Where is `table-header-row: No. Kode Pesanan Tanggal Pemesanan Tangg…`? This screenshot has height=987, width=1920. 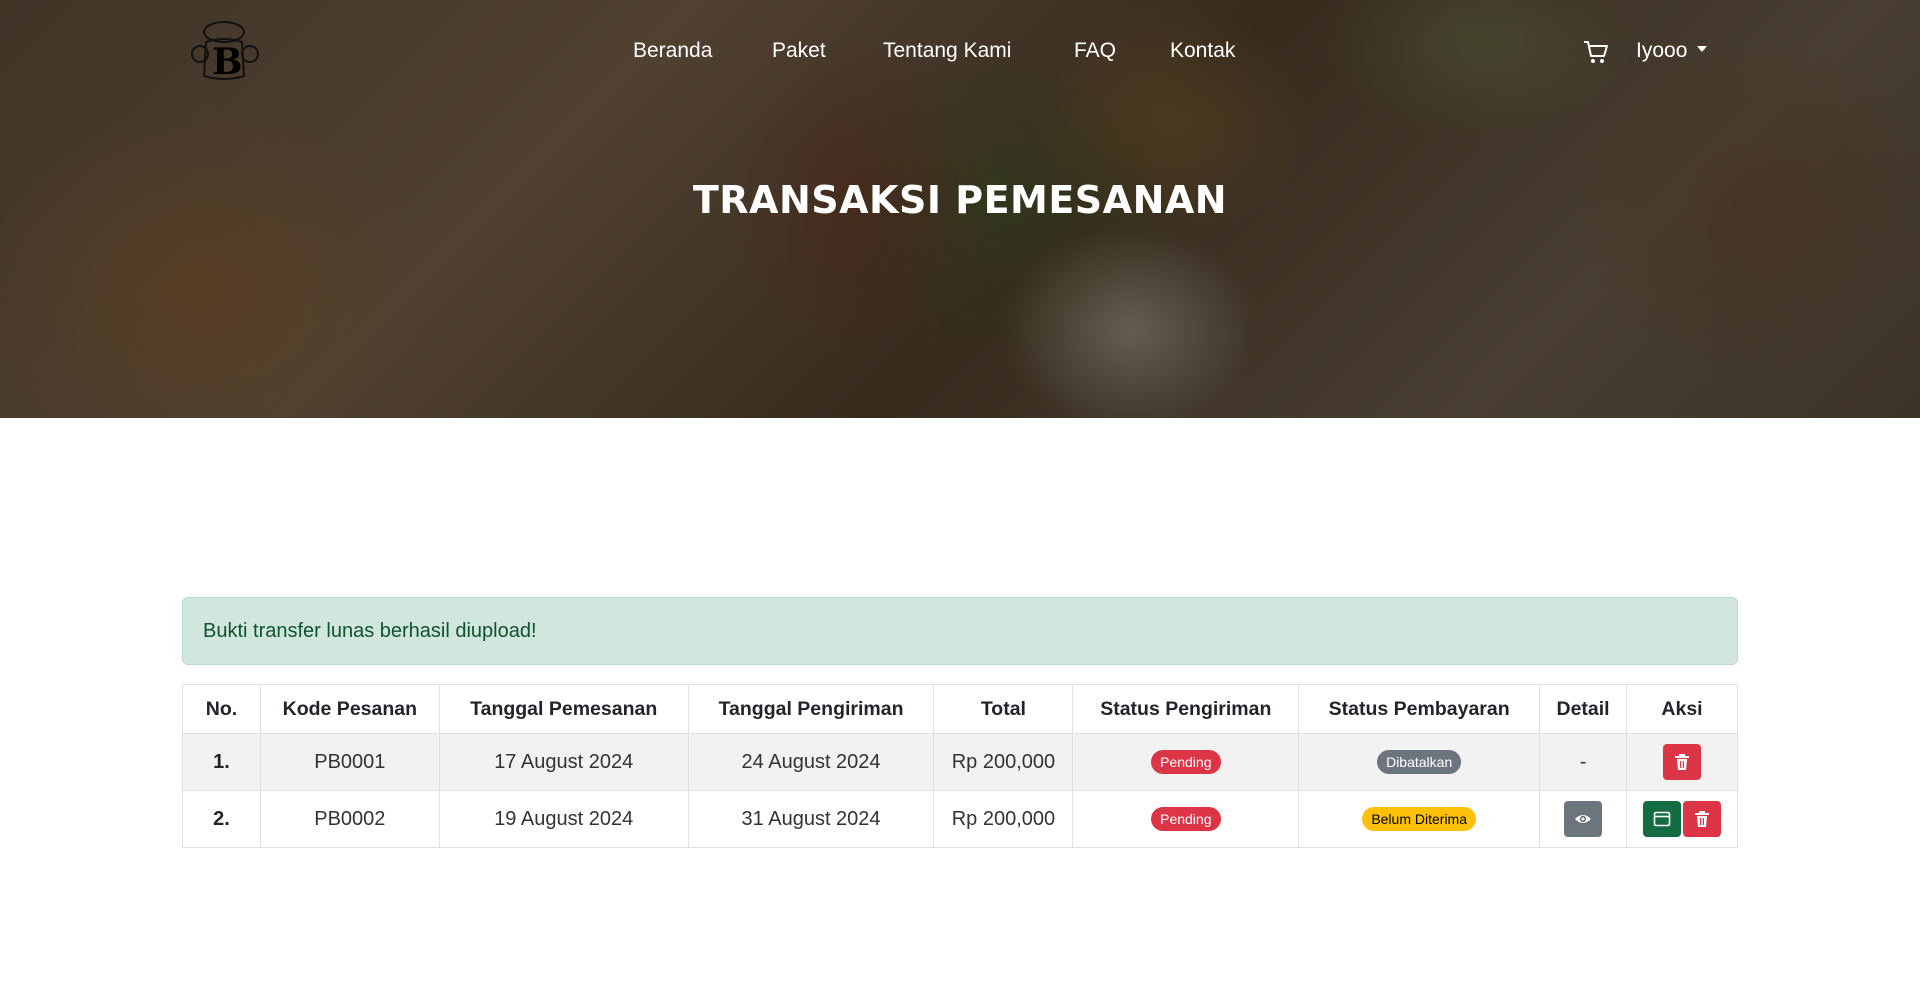 table-header-row: No. Kode Pesanan Tanggal Pemesanan Tangg… is located at coordinates (960, 709).